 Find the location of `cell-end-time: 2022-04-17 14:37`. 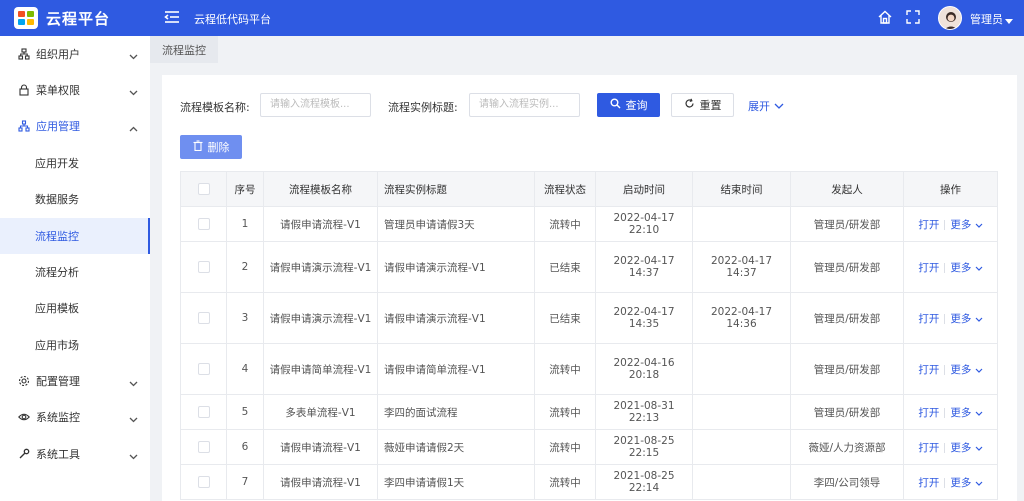

cell-end-time: 2022-04-17 14:37 is located at coordinates (741, 267).